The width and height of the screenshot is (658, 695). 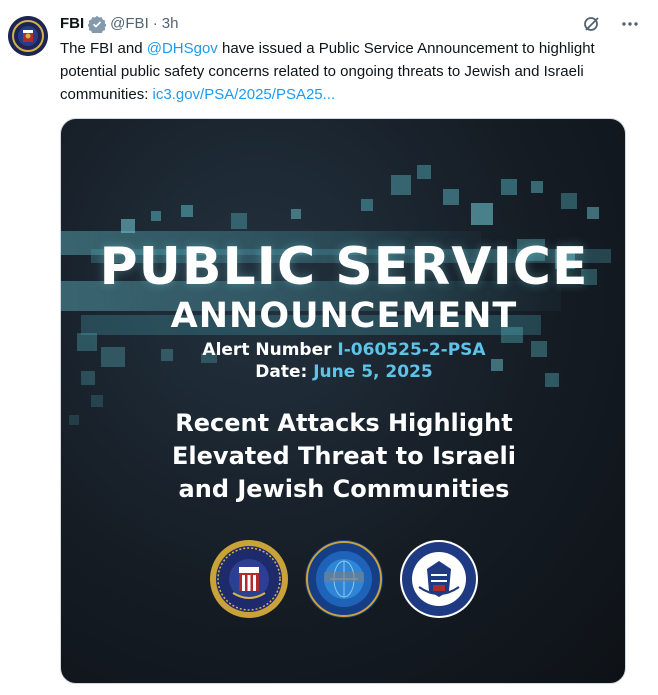 What do you see at coordinates (592, 24) in the screenshot?
I see `grok-icon` at bounding box center [592, 24].